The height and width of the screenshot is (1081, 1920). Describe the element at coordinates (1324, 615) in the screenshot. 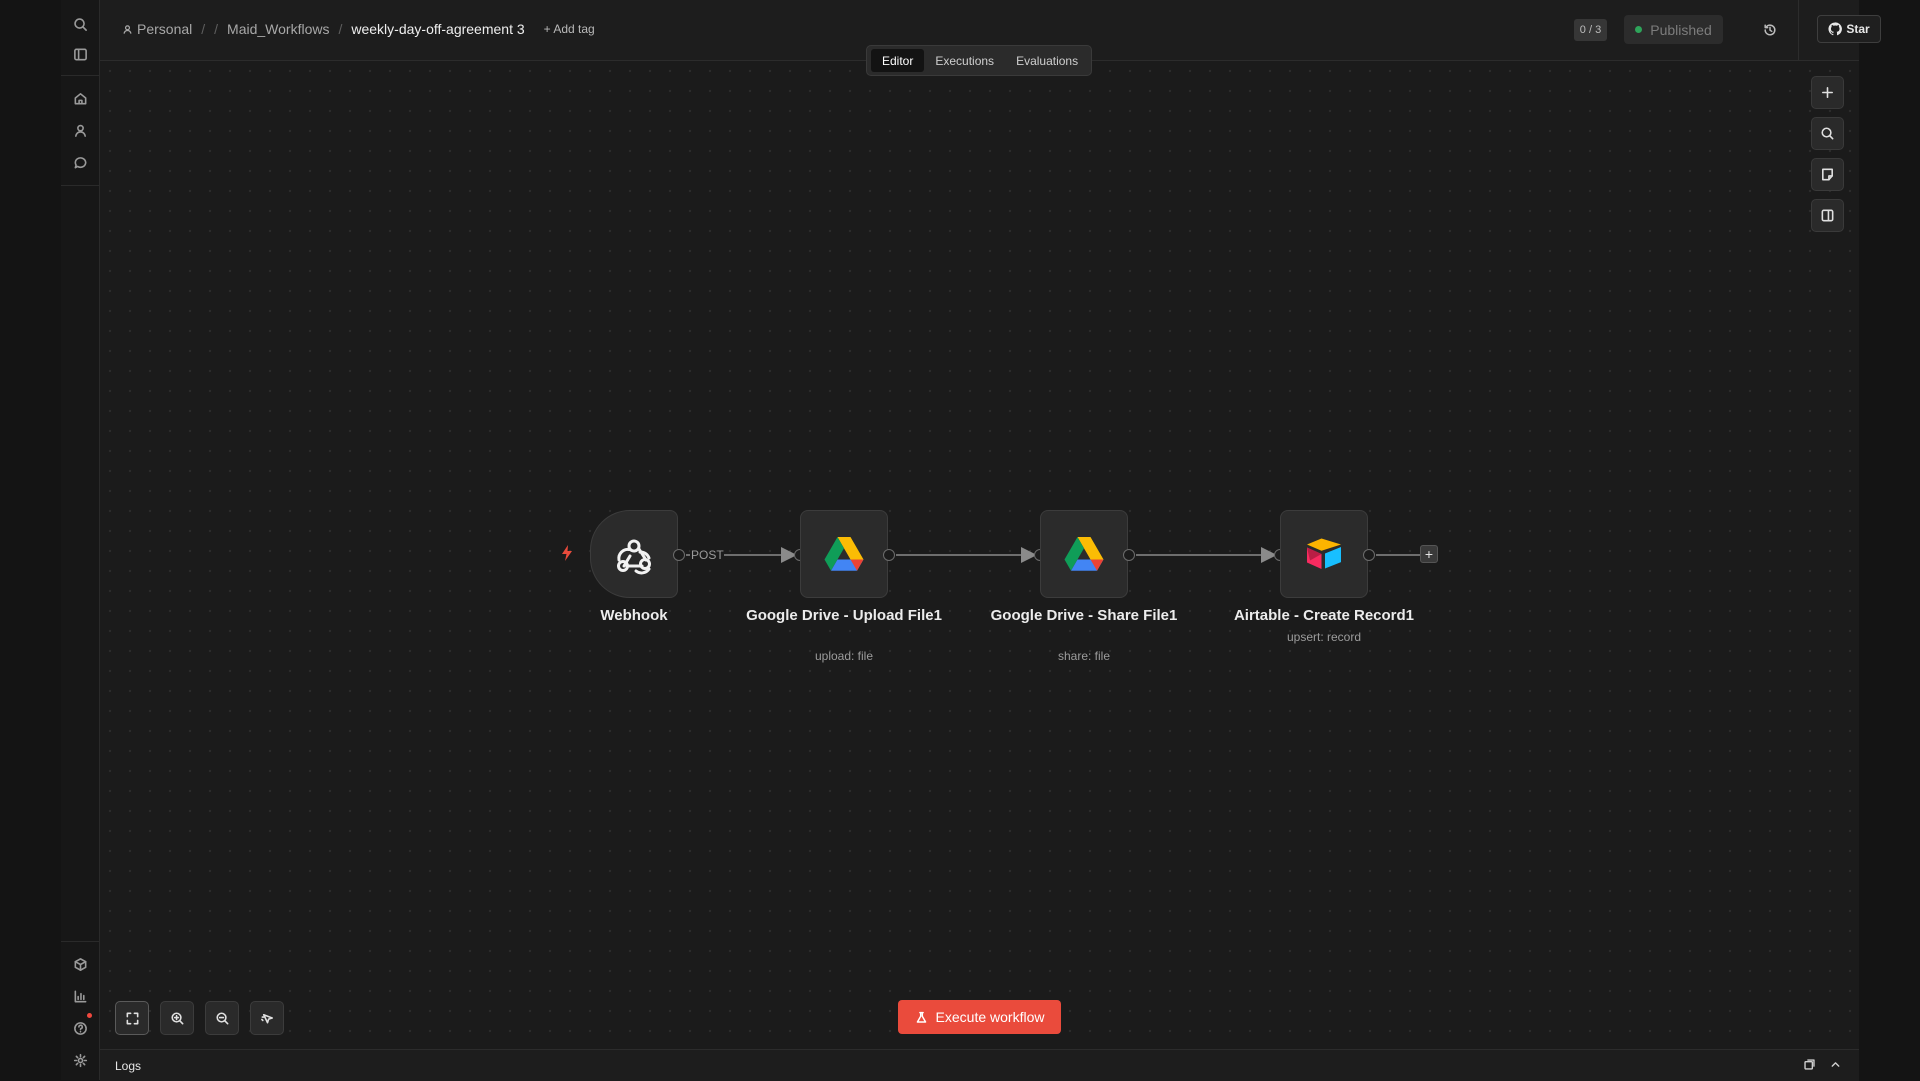

I see `node-label: Airtable - Create Record1` at that location.